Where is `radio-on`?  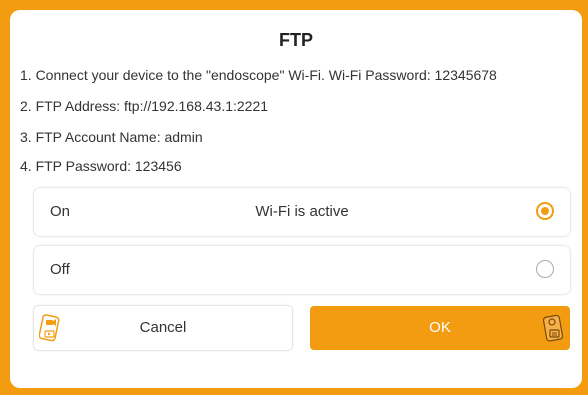
radio-on is located at coordinates (545, 211).